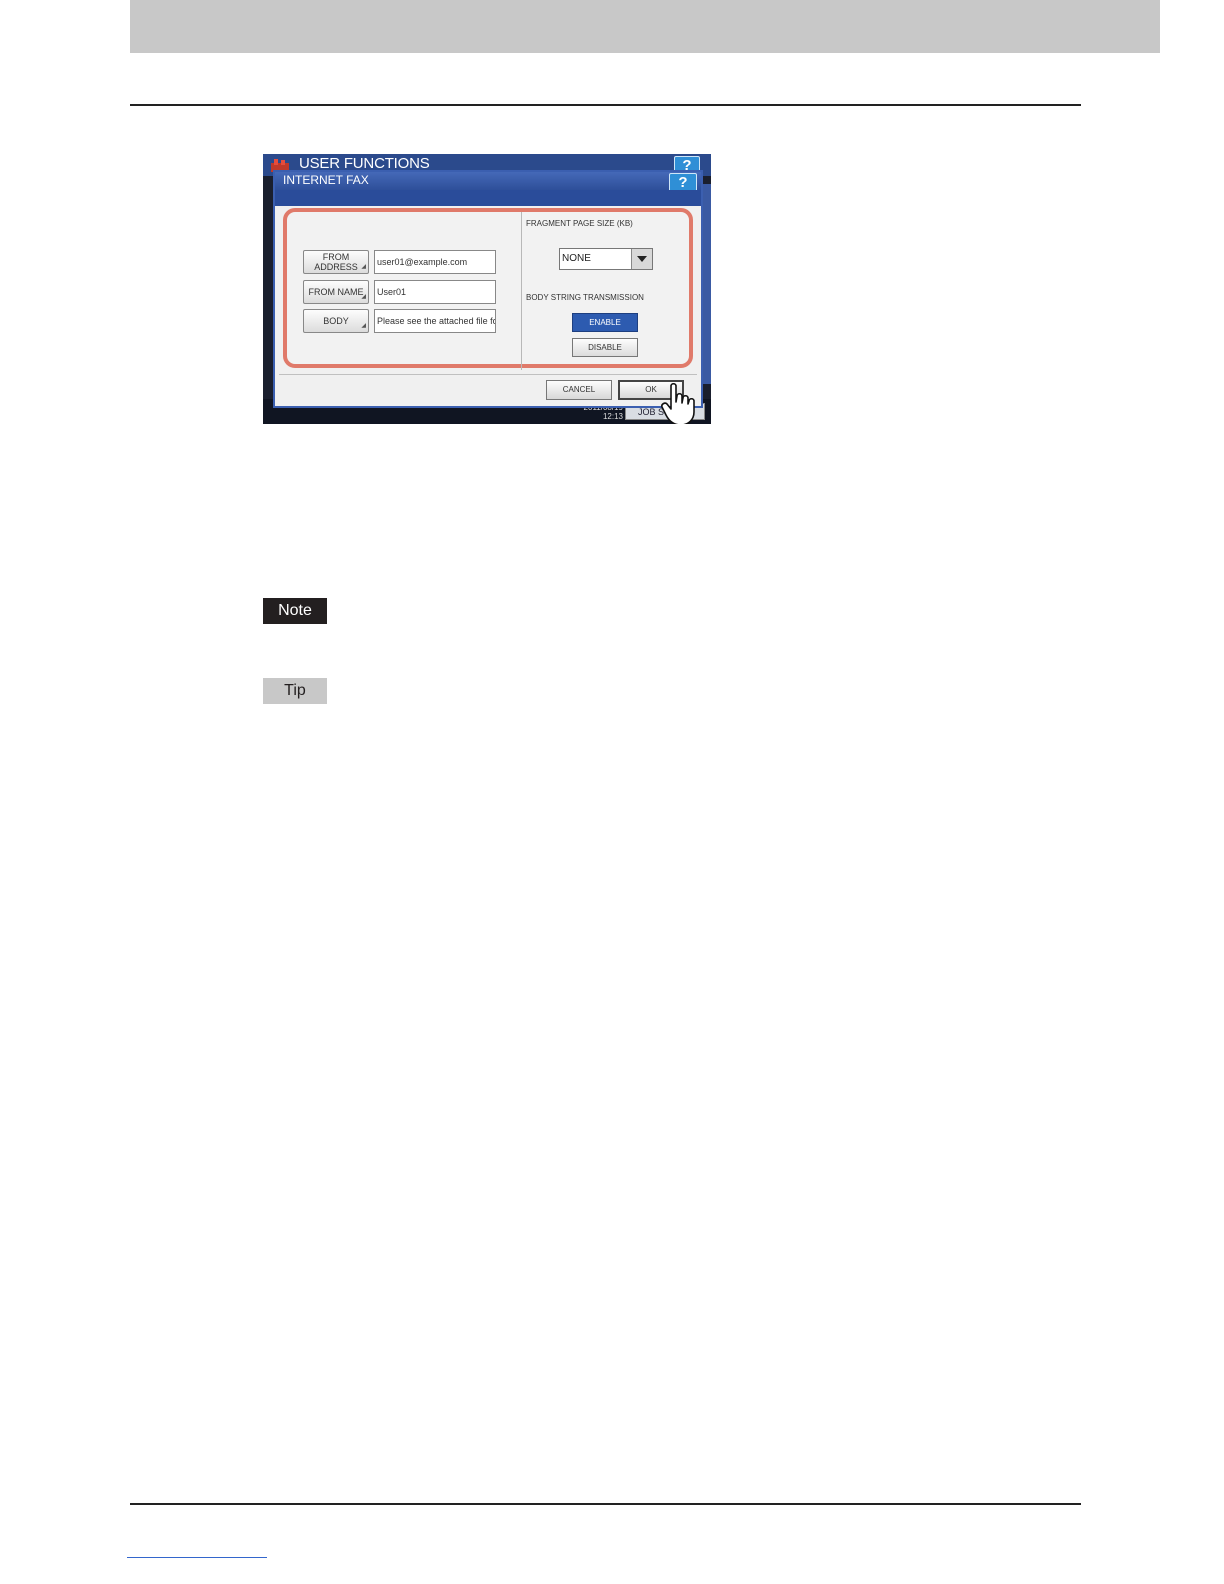  What do you see at coordinates (605, 347) in the screenshot?
I see `disable-button: DISABLE` at bounding box center [605, 347].